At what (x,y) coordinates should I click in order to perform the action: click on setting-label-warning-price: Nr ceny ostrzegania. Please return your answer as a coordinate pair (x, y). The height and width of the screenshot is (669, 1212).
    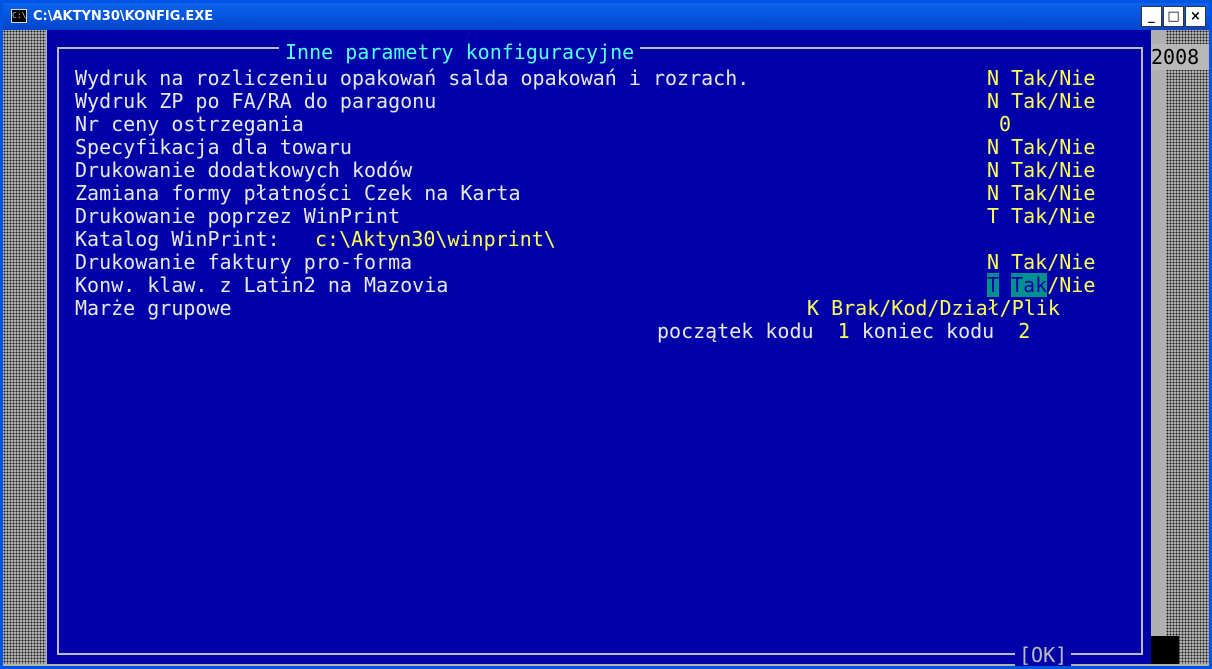
    Looking at the image, I should click on (189, 124).